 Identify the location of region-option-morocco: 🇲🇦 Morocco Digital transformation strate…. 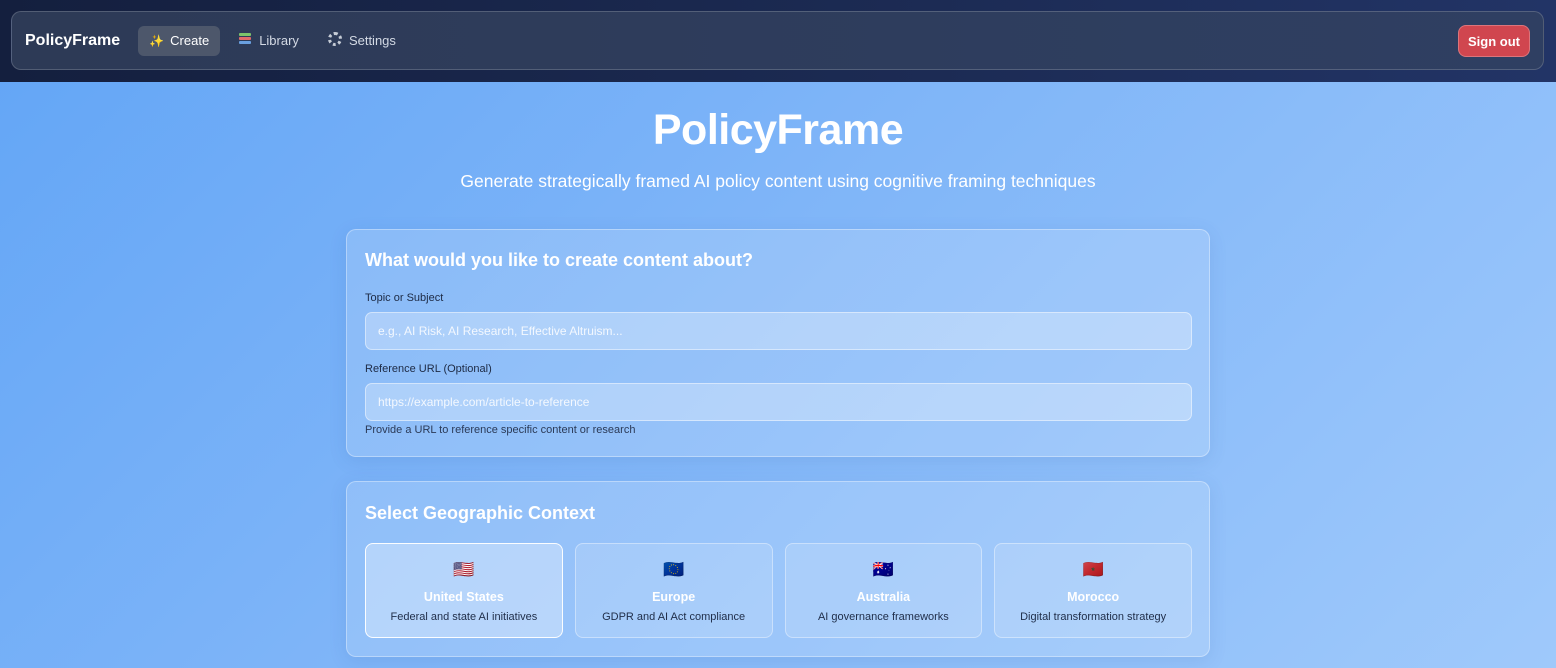
(1093, 590).